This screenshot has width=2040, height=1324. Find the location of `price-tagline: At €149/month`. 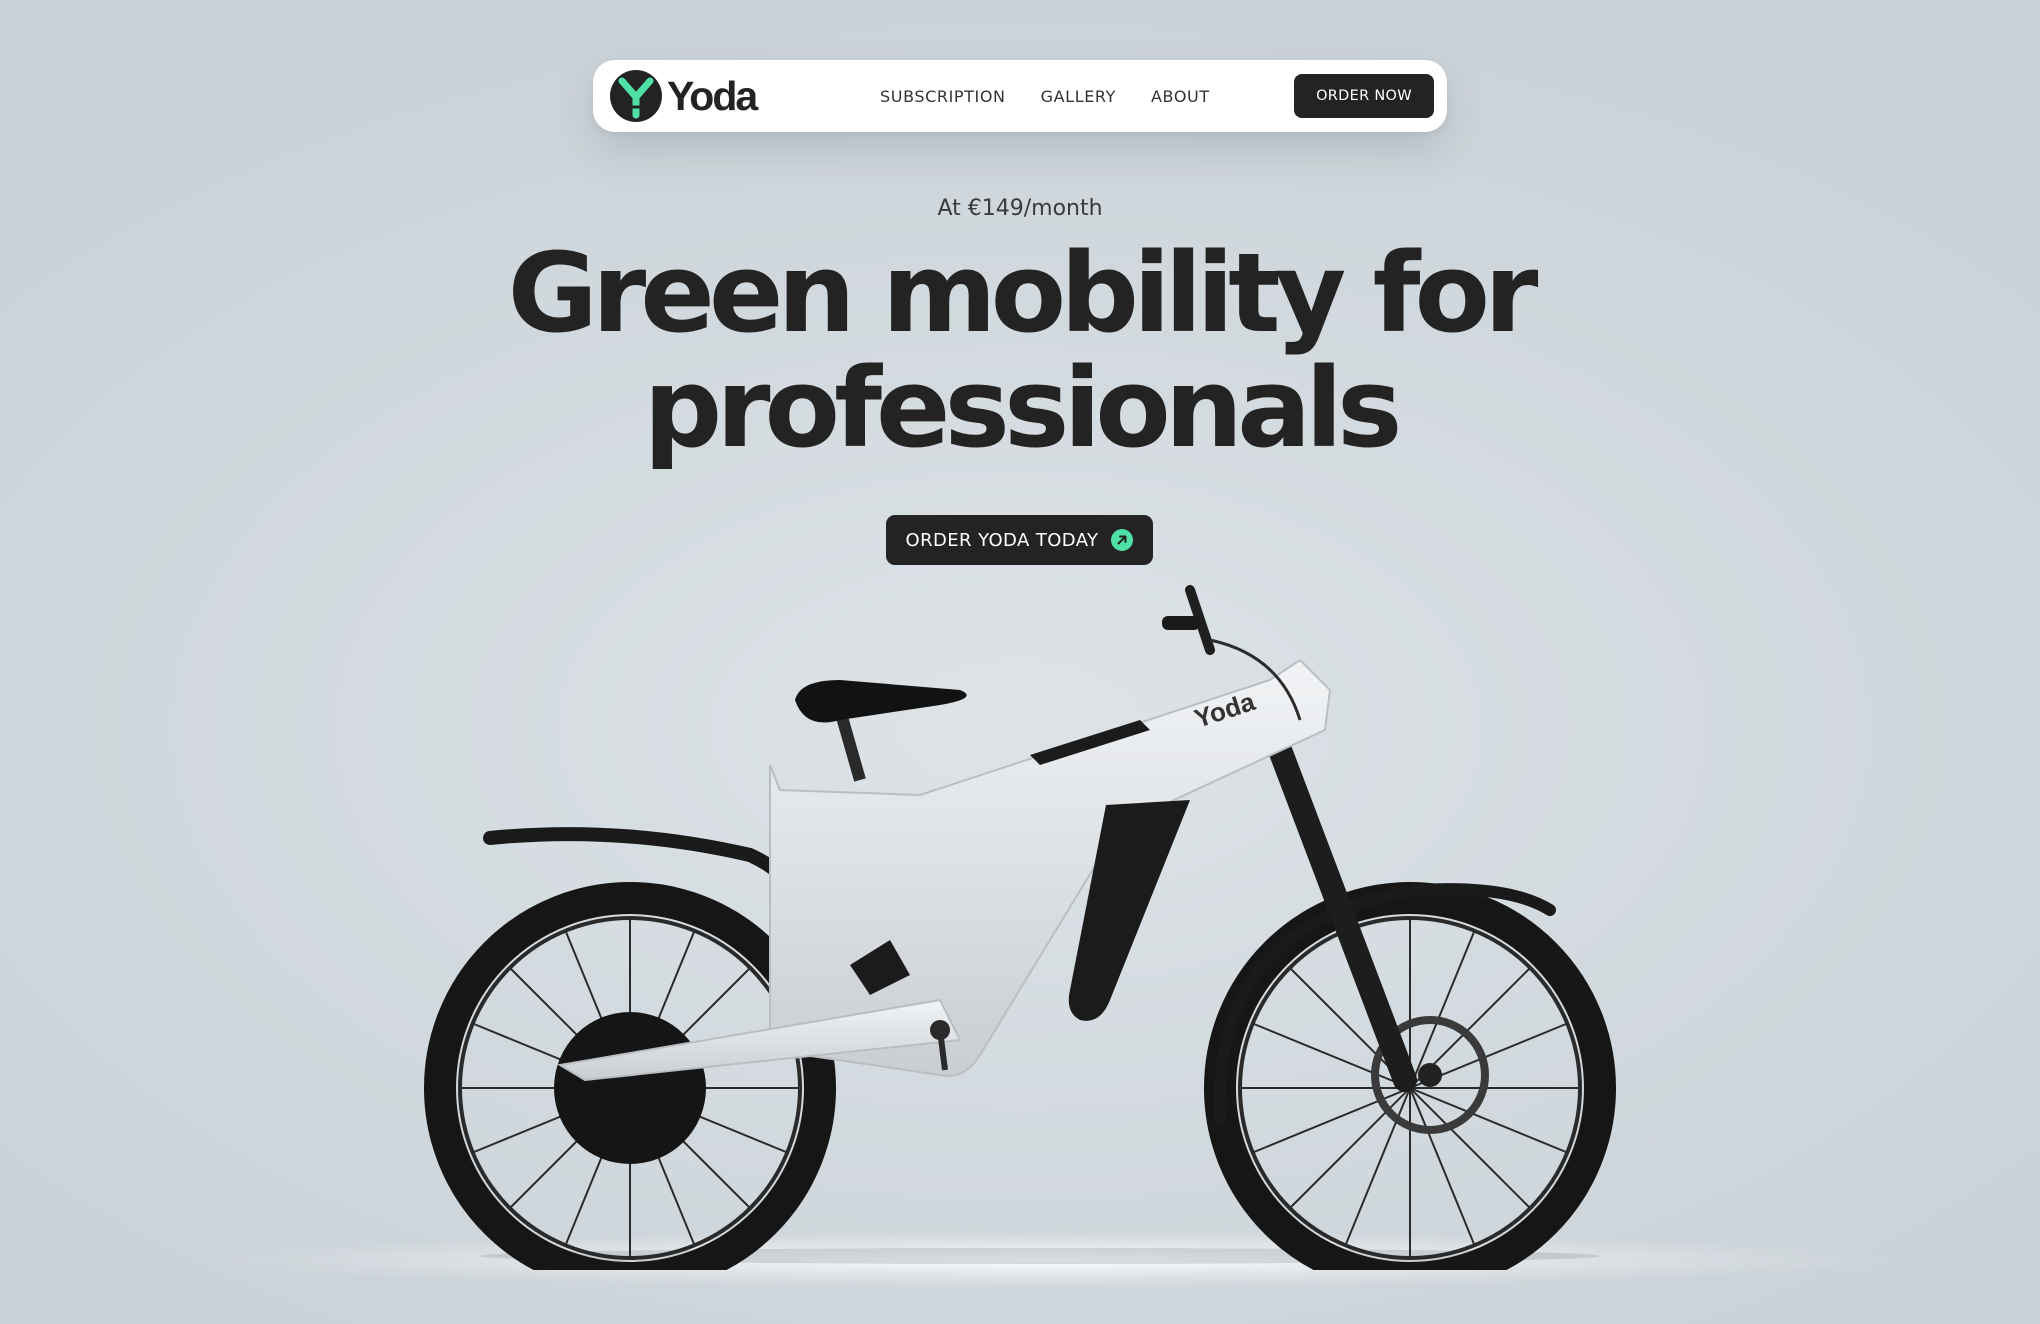

price-tagline: At €149/month is located at coordinates (1020, 208).